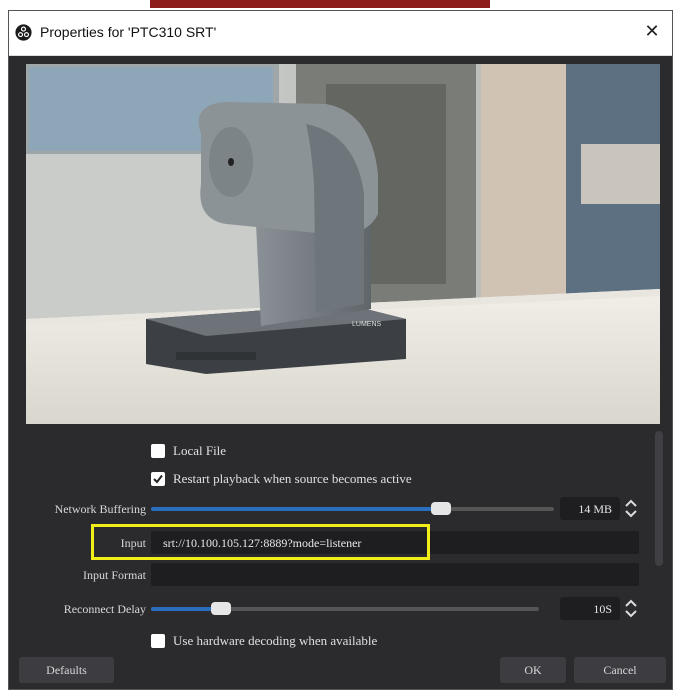  What do you see at coordinates (260, 542) in the screenshot?
I see `highlight-box` at bounding box center [260, 542].